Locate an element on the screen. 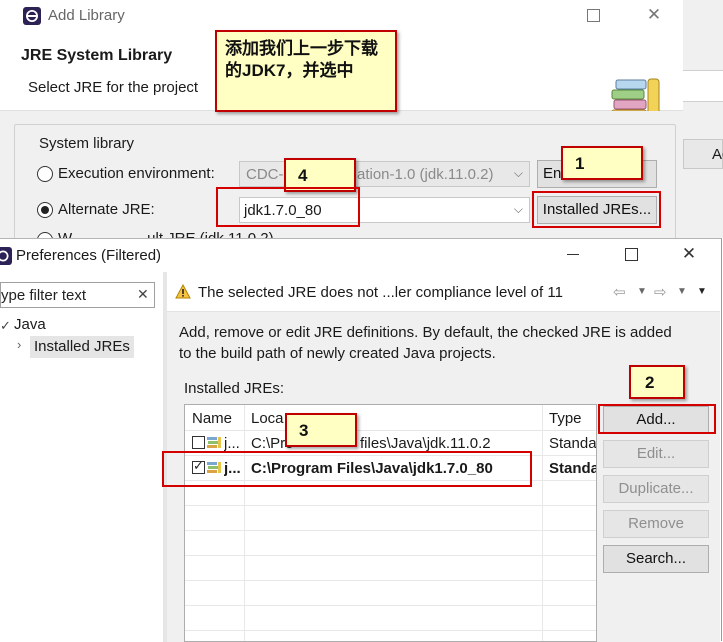 The image size is (723, 642). preferences-titlebar: Preferences (Filtered) ✕ is located at coordinates (360, 255).